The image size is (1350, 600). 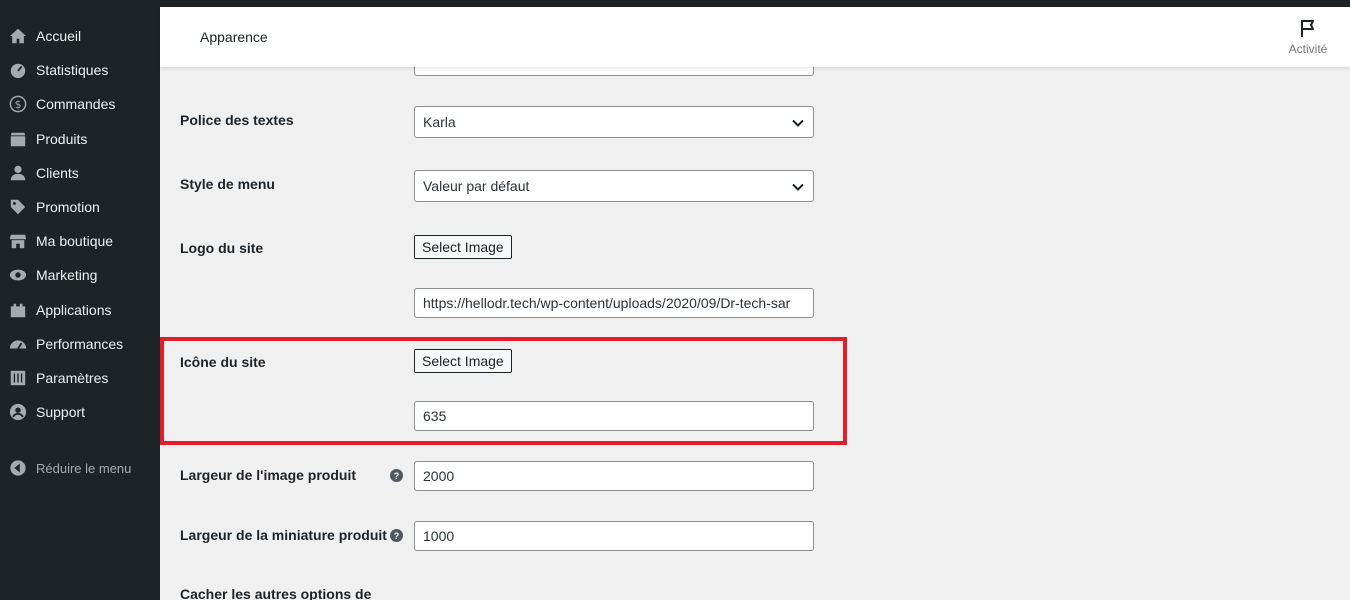 What do you see at coordinates (18, 70) in the screenshot?
I see `dashboard-icon` at bounding box center [18, 70].